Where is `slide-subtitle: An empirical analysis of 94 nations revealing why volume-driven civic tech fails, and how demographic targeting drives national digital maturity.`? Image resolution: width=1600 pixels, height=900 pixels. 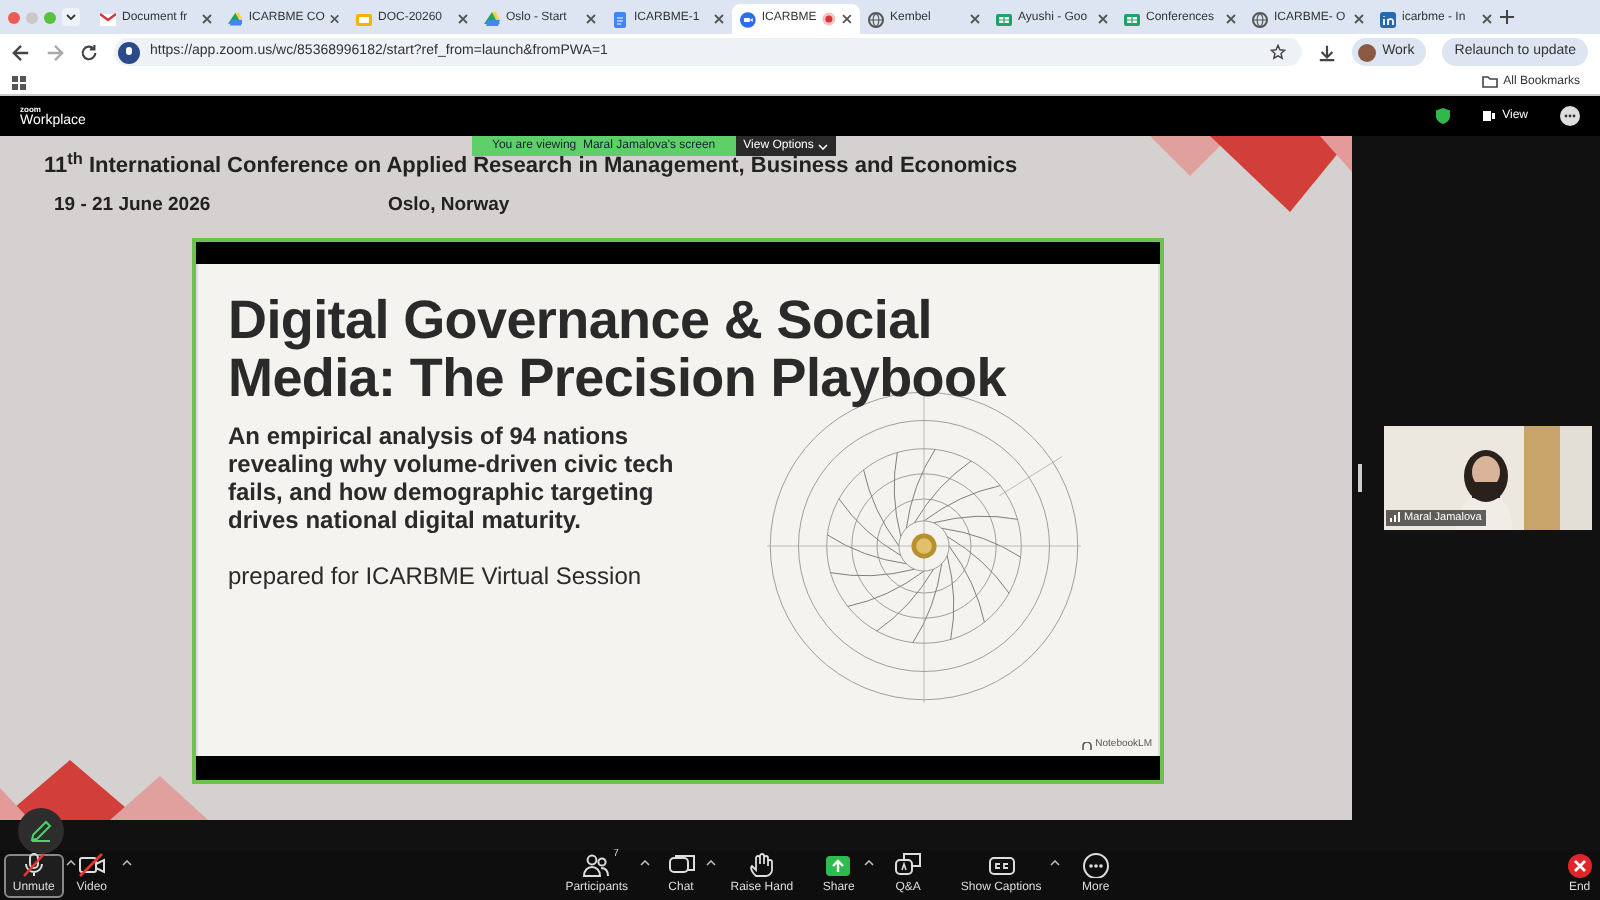 slide-subtitle: An empirical analysis of 94 nations revealing why volume-driven civic tech fails, and how demographic targeting drives national digital maturity. is located at coordinates (452, 477).